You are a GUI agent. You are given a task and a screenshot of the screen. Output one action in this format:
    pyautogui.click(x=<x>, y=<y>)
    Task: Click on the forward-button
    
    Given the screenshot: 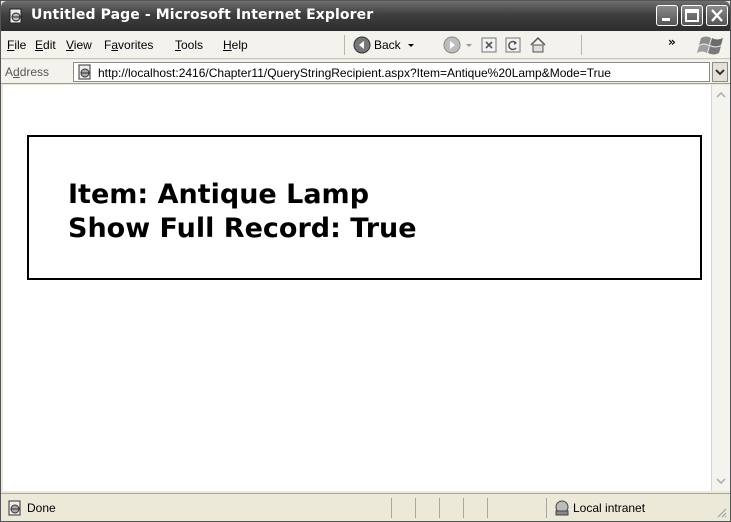 What is the action you would take?
    pyautogui.click(x=459, y=45)
    